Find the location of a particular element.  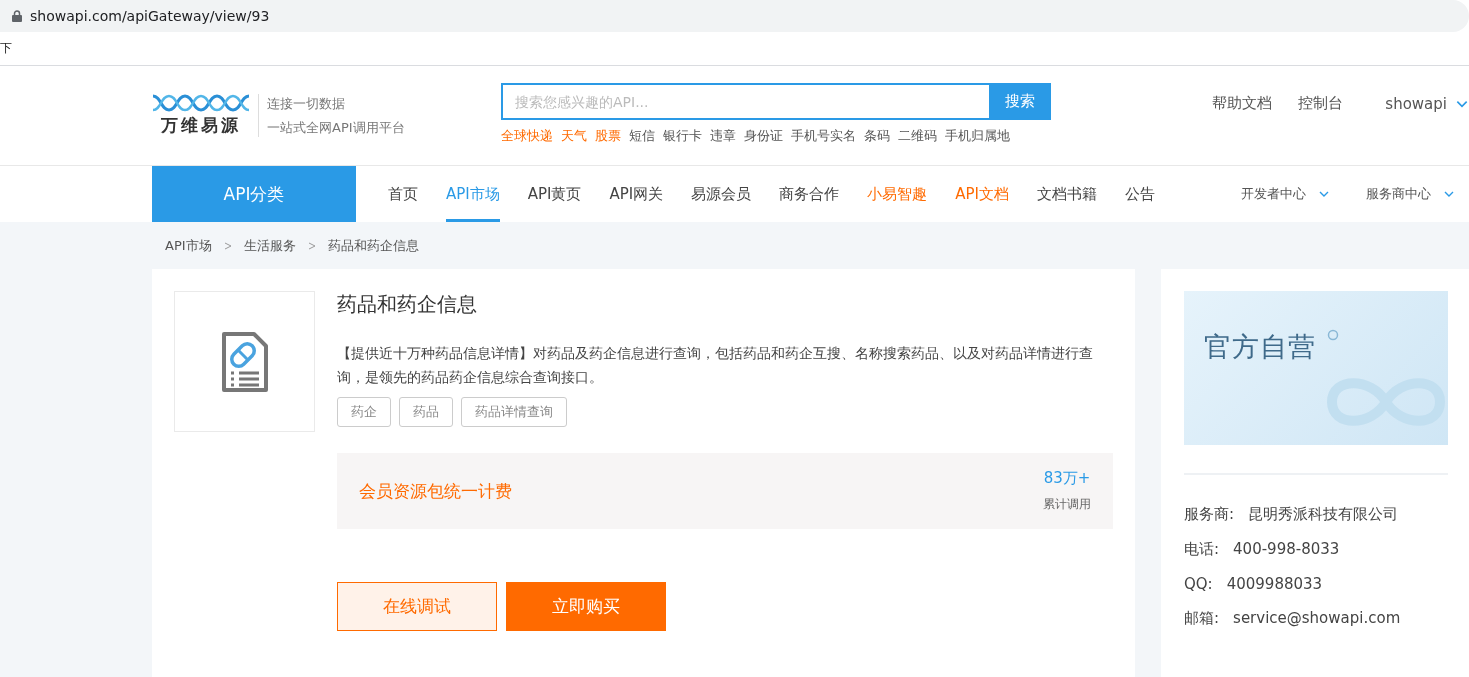

hot-search-link: 短信 is located at coordinates (642, 136).